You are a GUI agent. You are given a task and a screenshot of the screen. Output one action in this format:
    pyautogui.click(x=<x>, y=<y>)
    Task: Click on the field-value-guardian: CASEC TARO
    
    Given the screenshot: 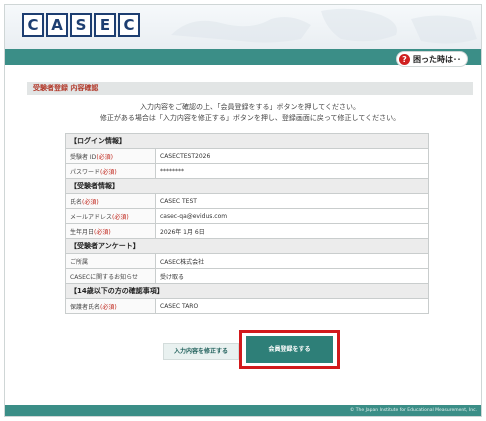 What is the action you would take?
    pyautogui.click(x=292, y=306)
    